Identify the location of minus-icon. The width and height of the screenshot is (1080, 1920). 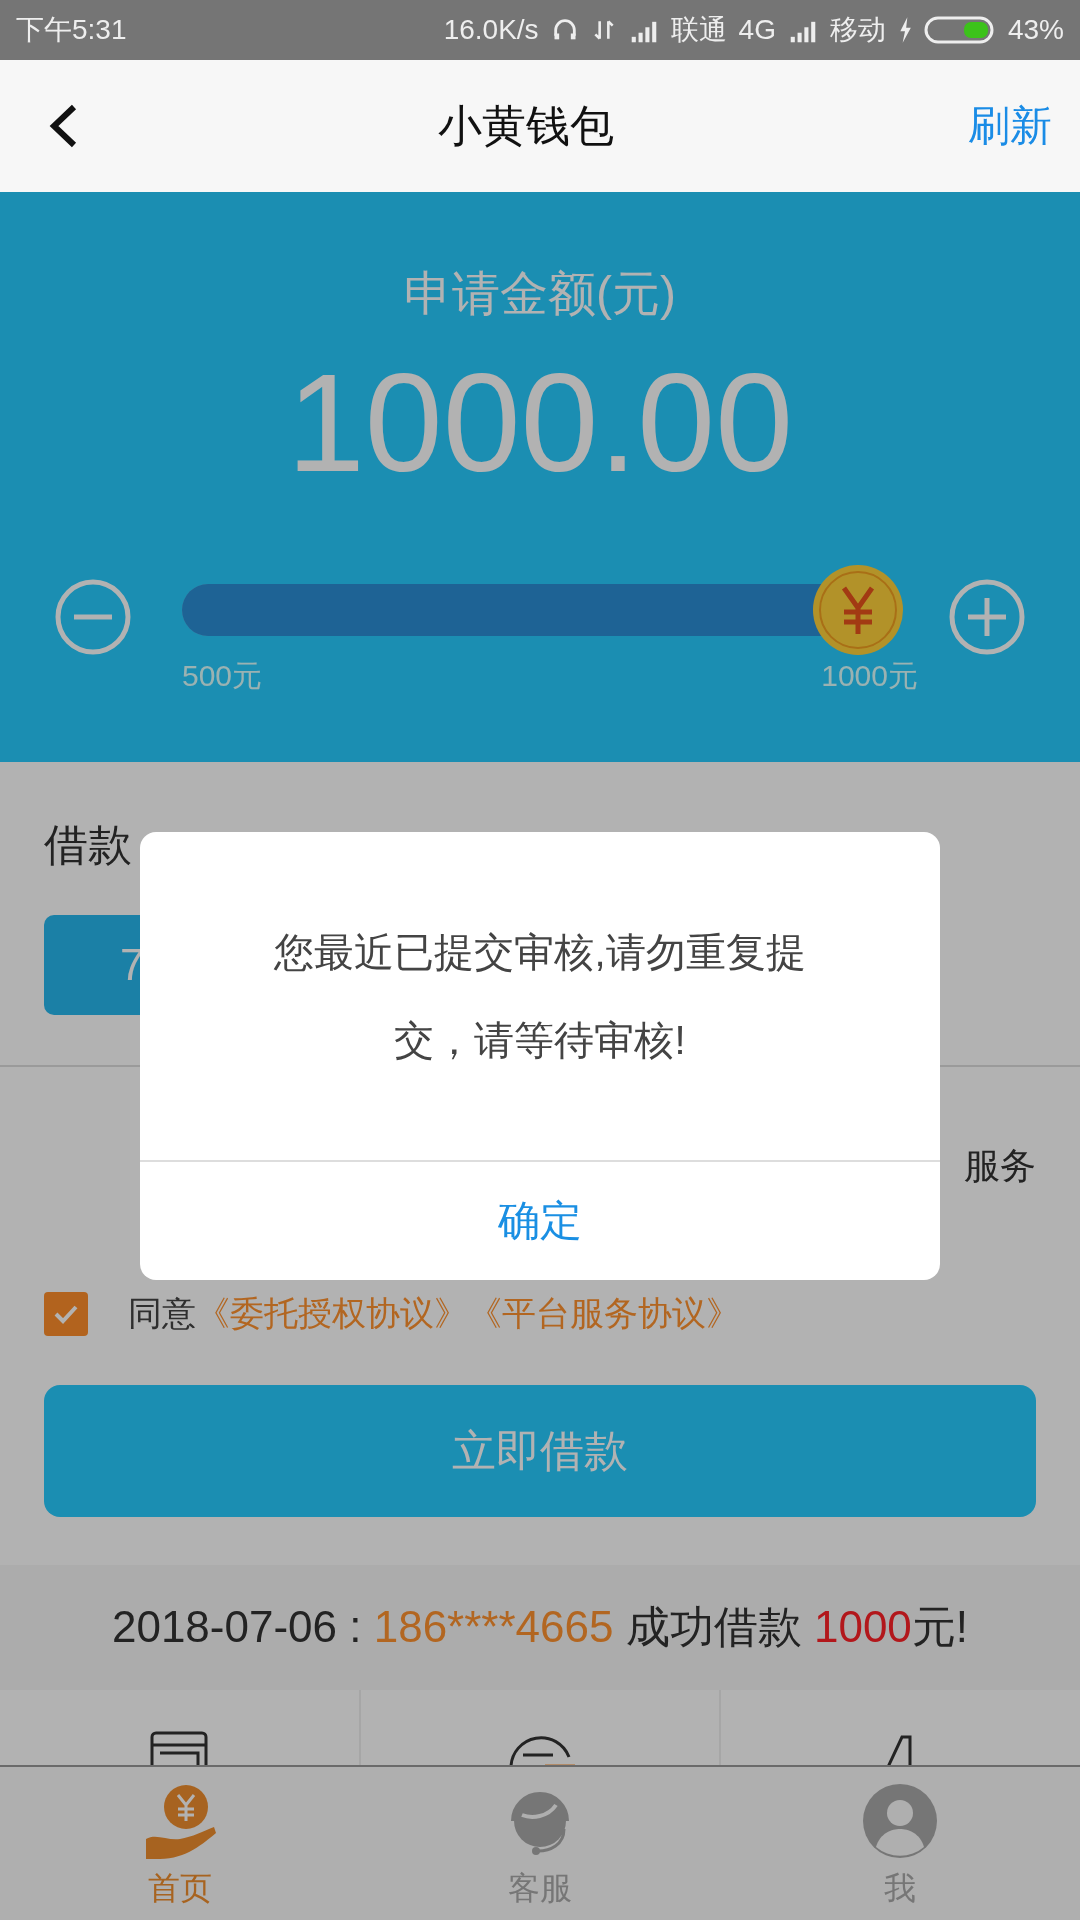
(93, 616).